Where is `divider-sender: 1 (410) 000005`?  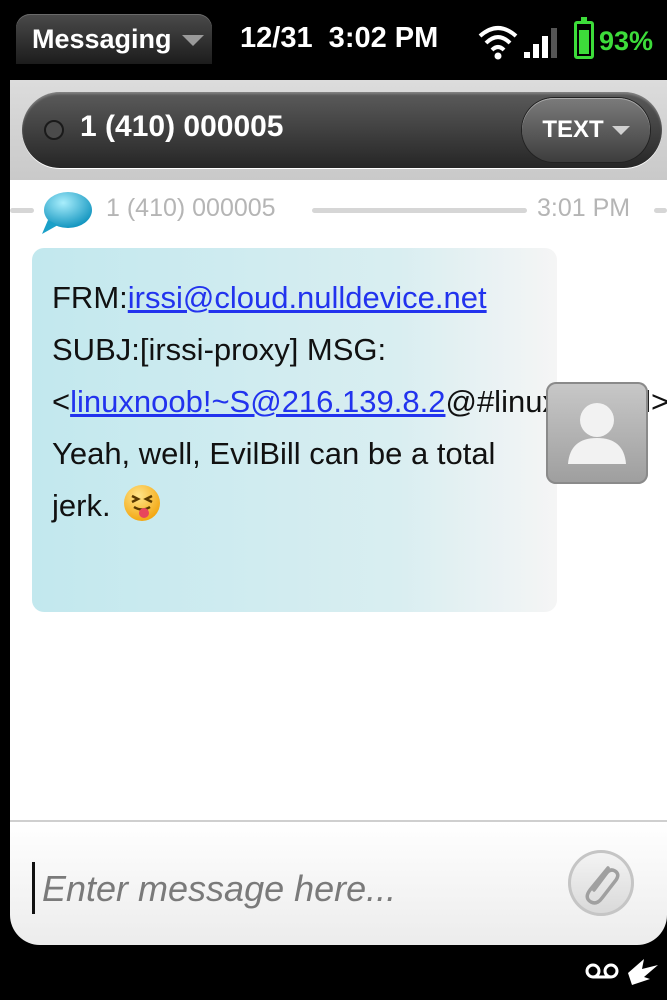
divider-sender: 1 (410) 000005 is located at coordinates (191, 208).